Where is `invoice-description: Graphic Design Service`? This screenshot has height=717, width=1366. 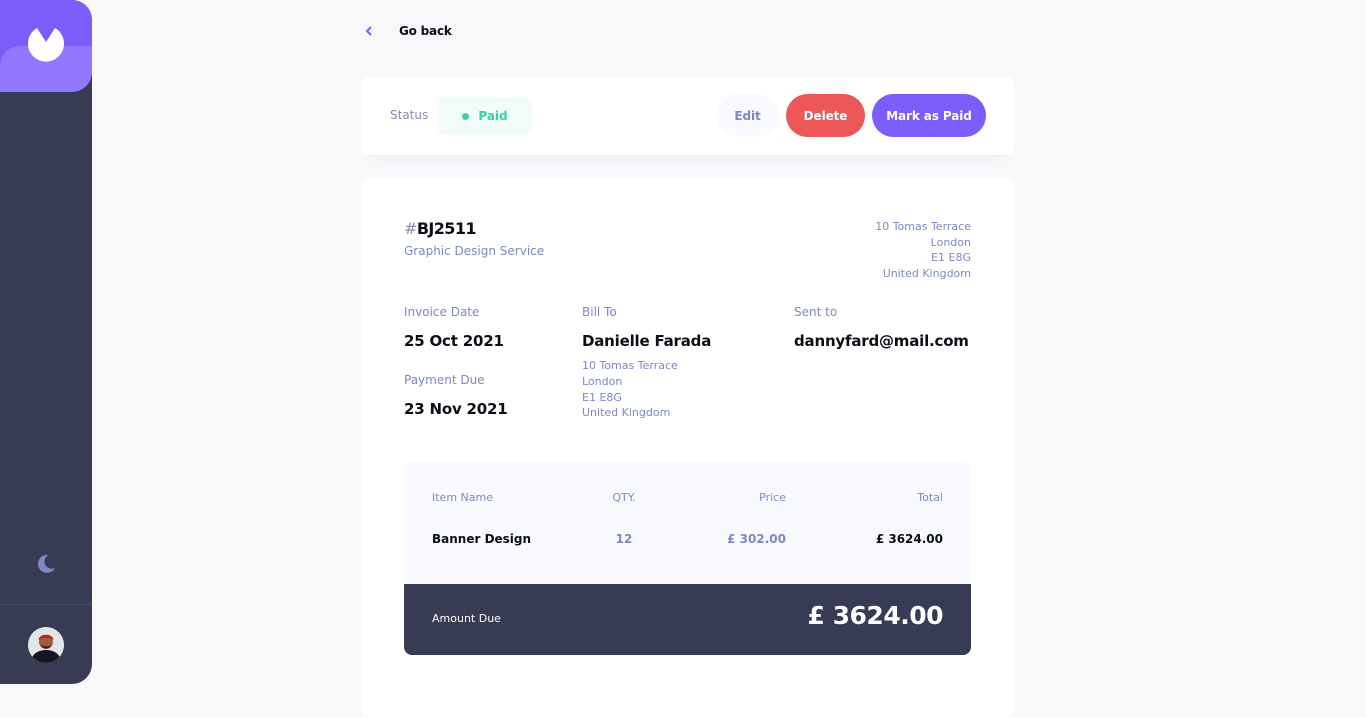 invoice-description: Graphic Design Service is located at coordinates (474, 251).